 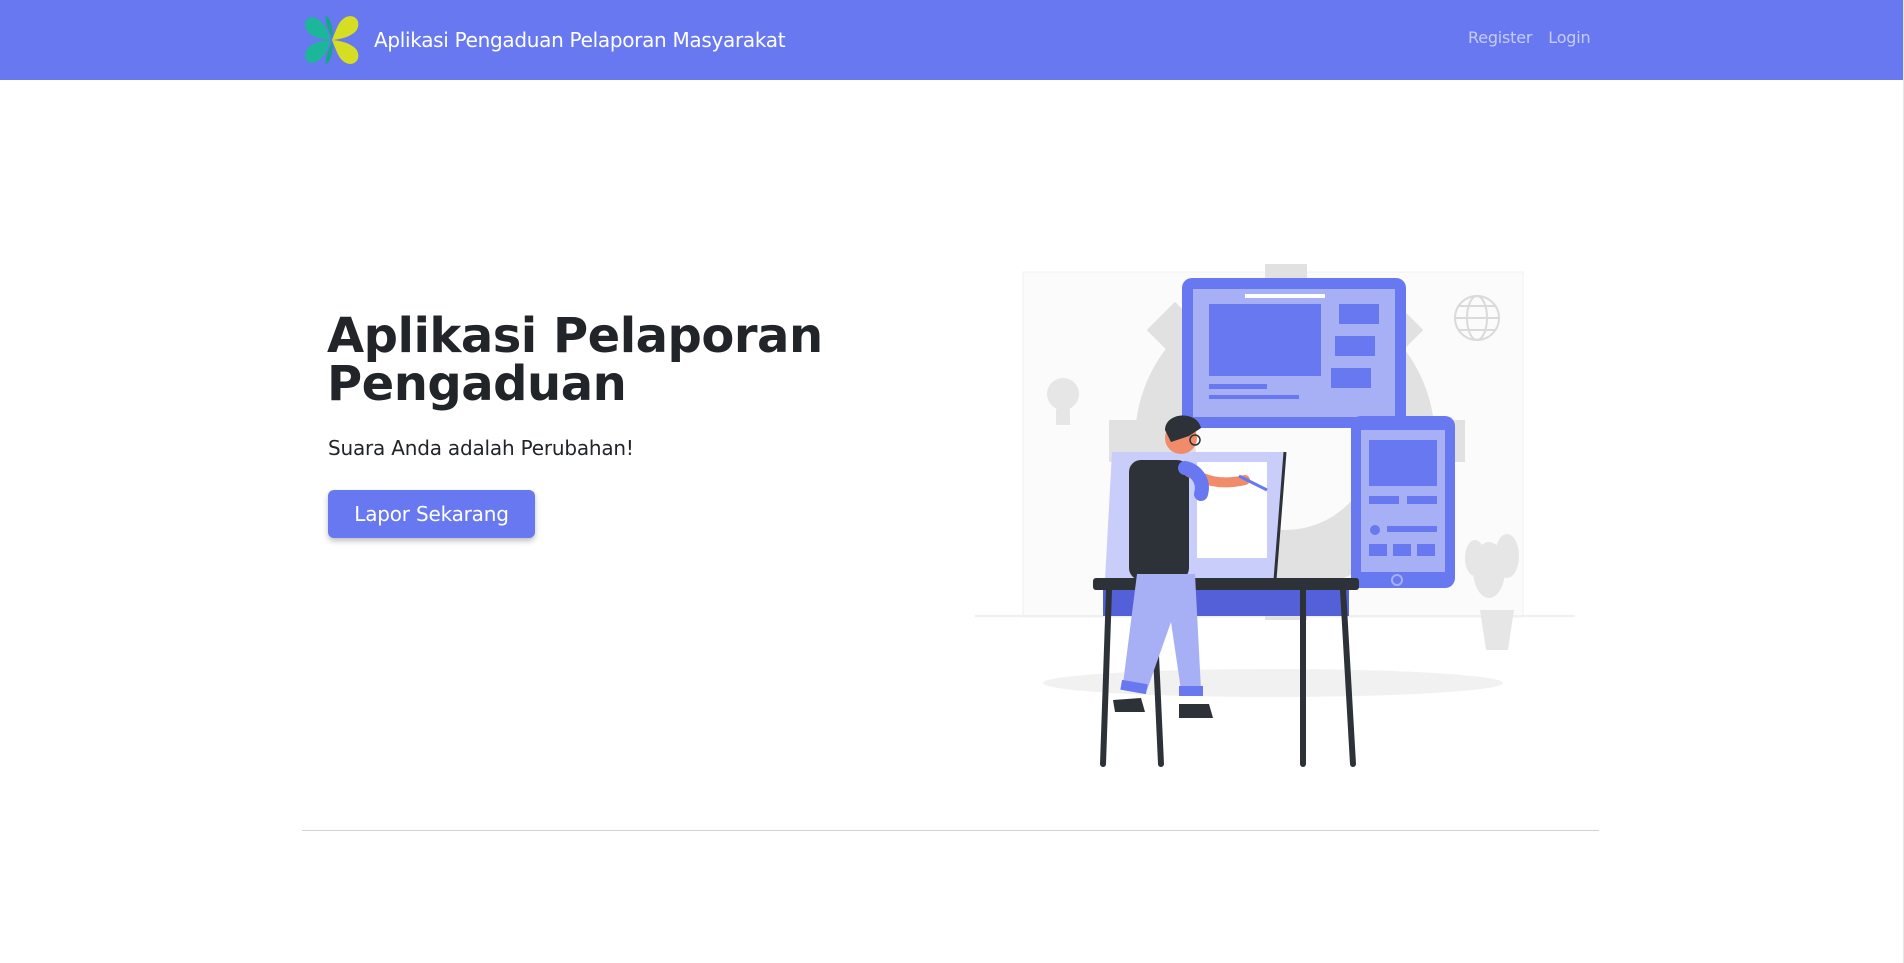 I want to click on footer-divider, so click(x=950, y=830).